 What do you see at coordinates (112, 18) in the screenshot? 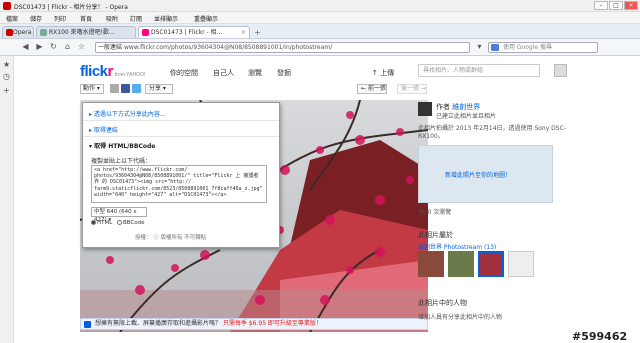
I see `menu-snap: 吸附` at bounding box center [112, 18].